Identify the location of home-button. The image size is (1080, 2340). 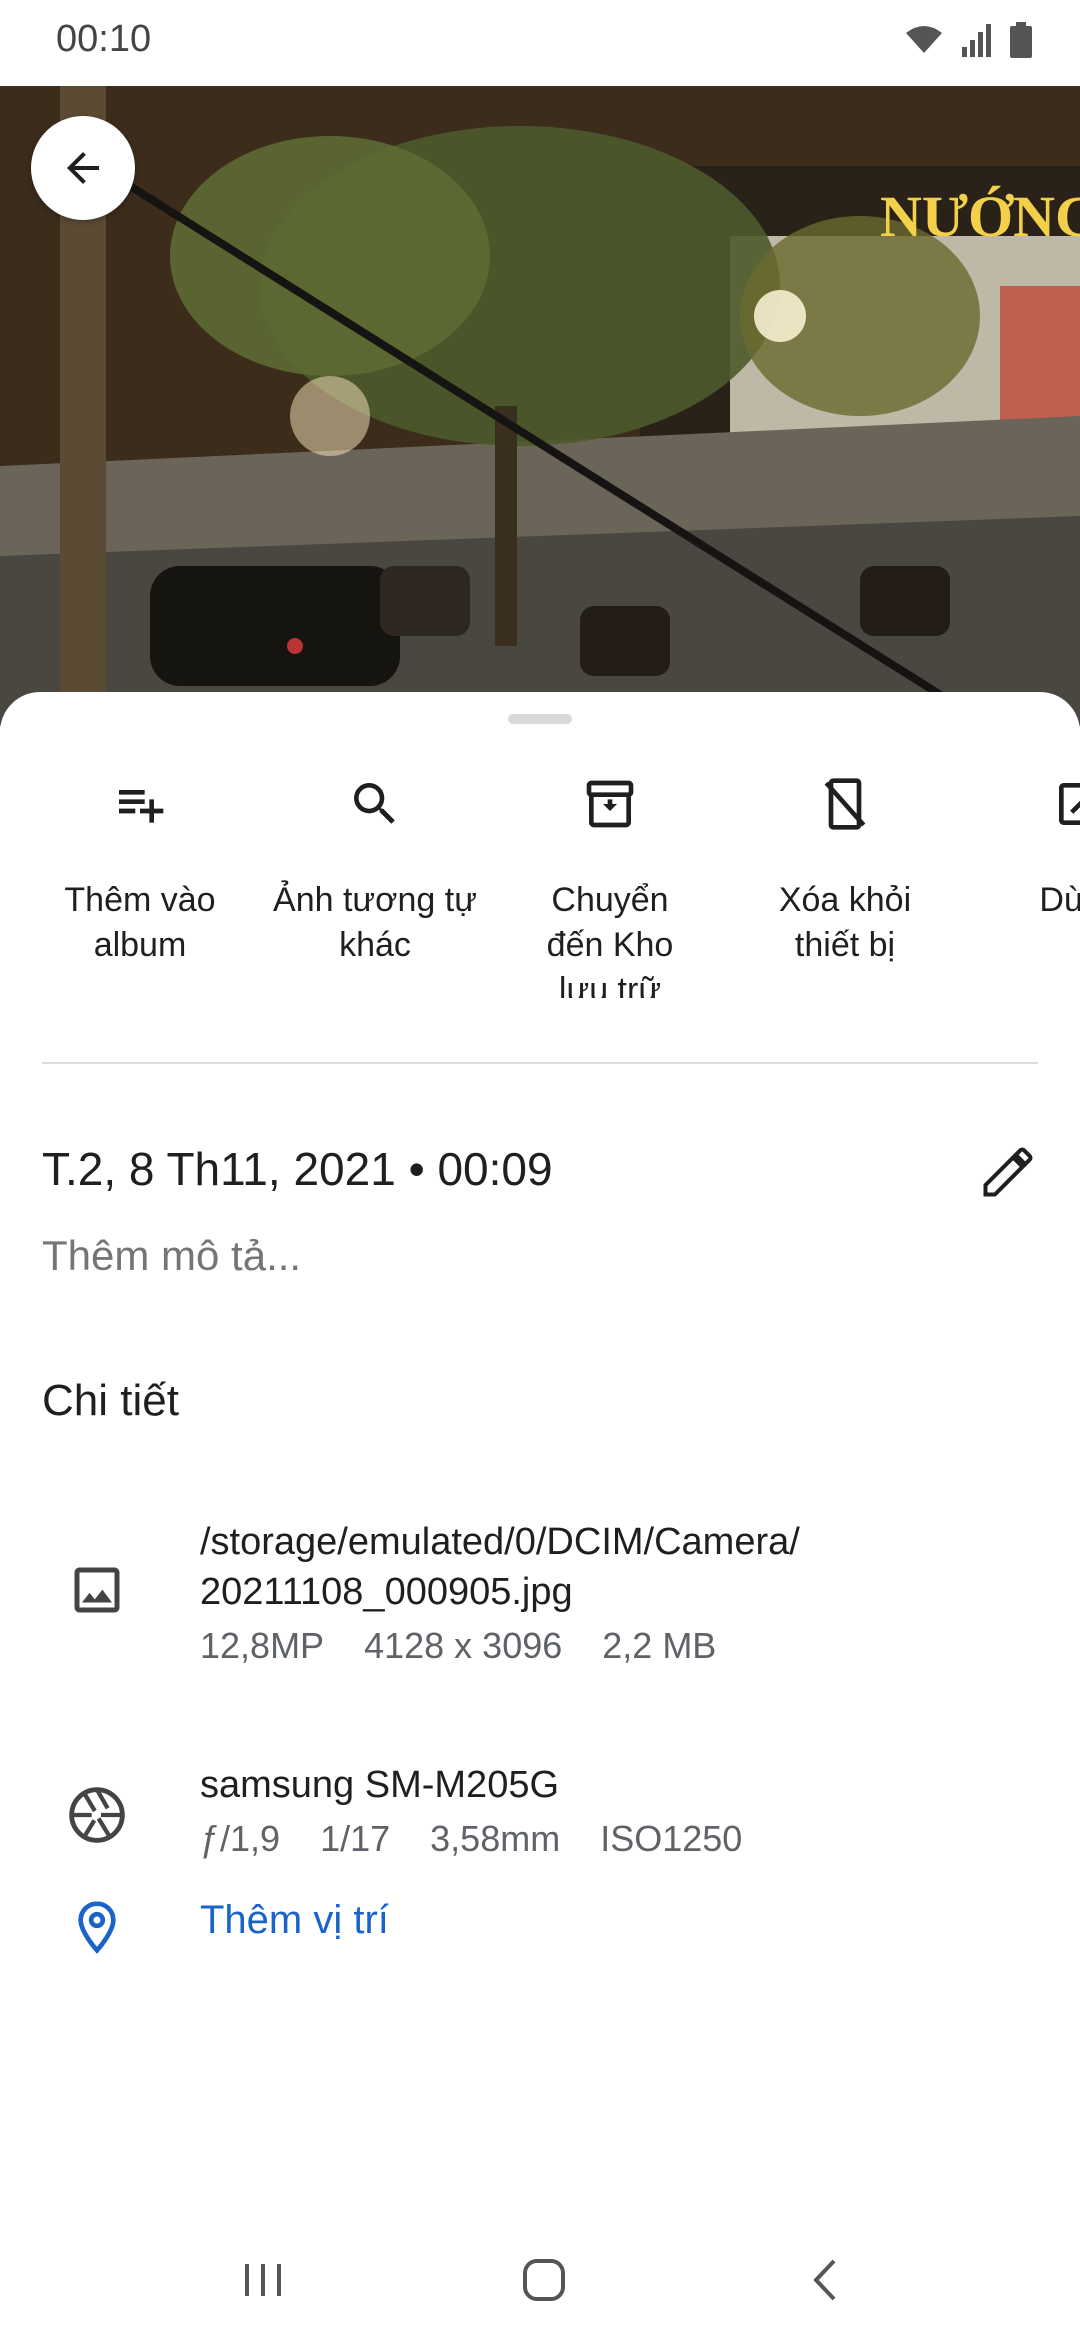
(544, 2280).